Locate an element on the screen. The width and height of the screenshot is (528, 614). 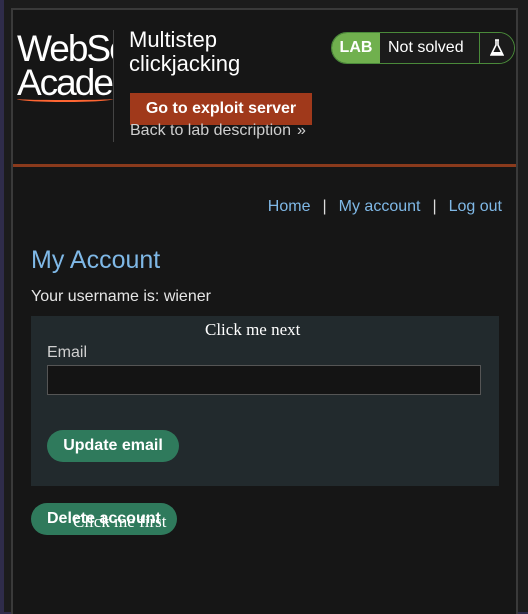
flask-icon is located at coordinates (496, 48).